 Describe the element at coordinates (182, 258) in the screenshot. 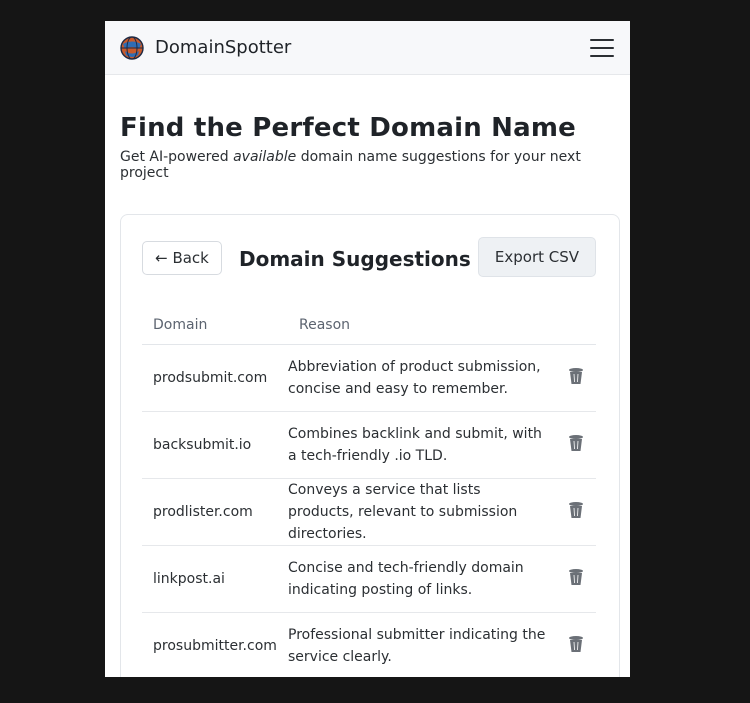

I see `back-button: ← Back` at that location.